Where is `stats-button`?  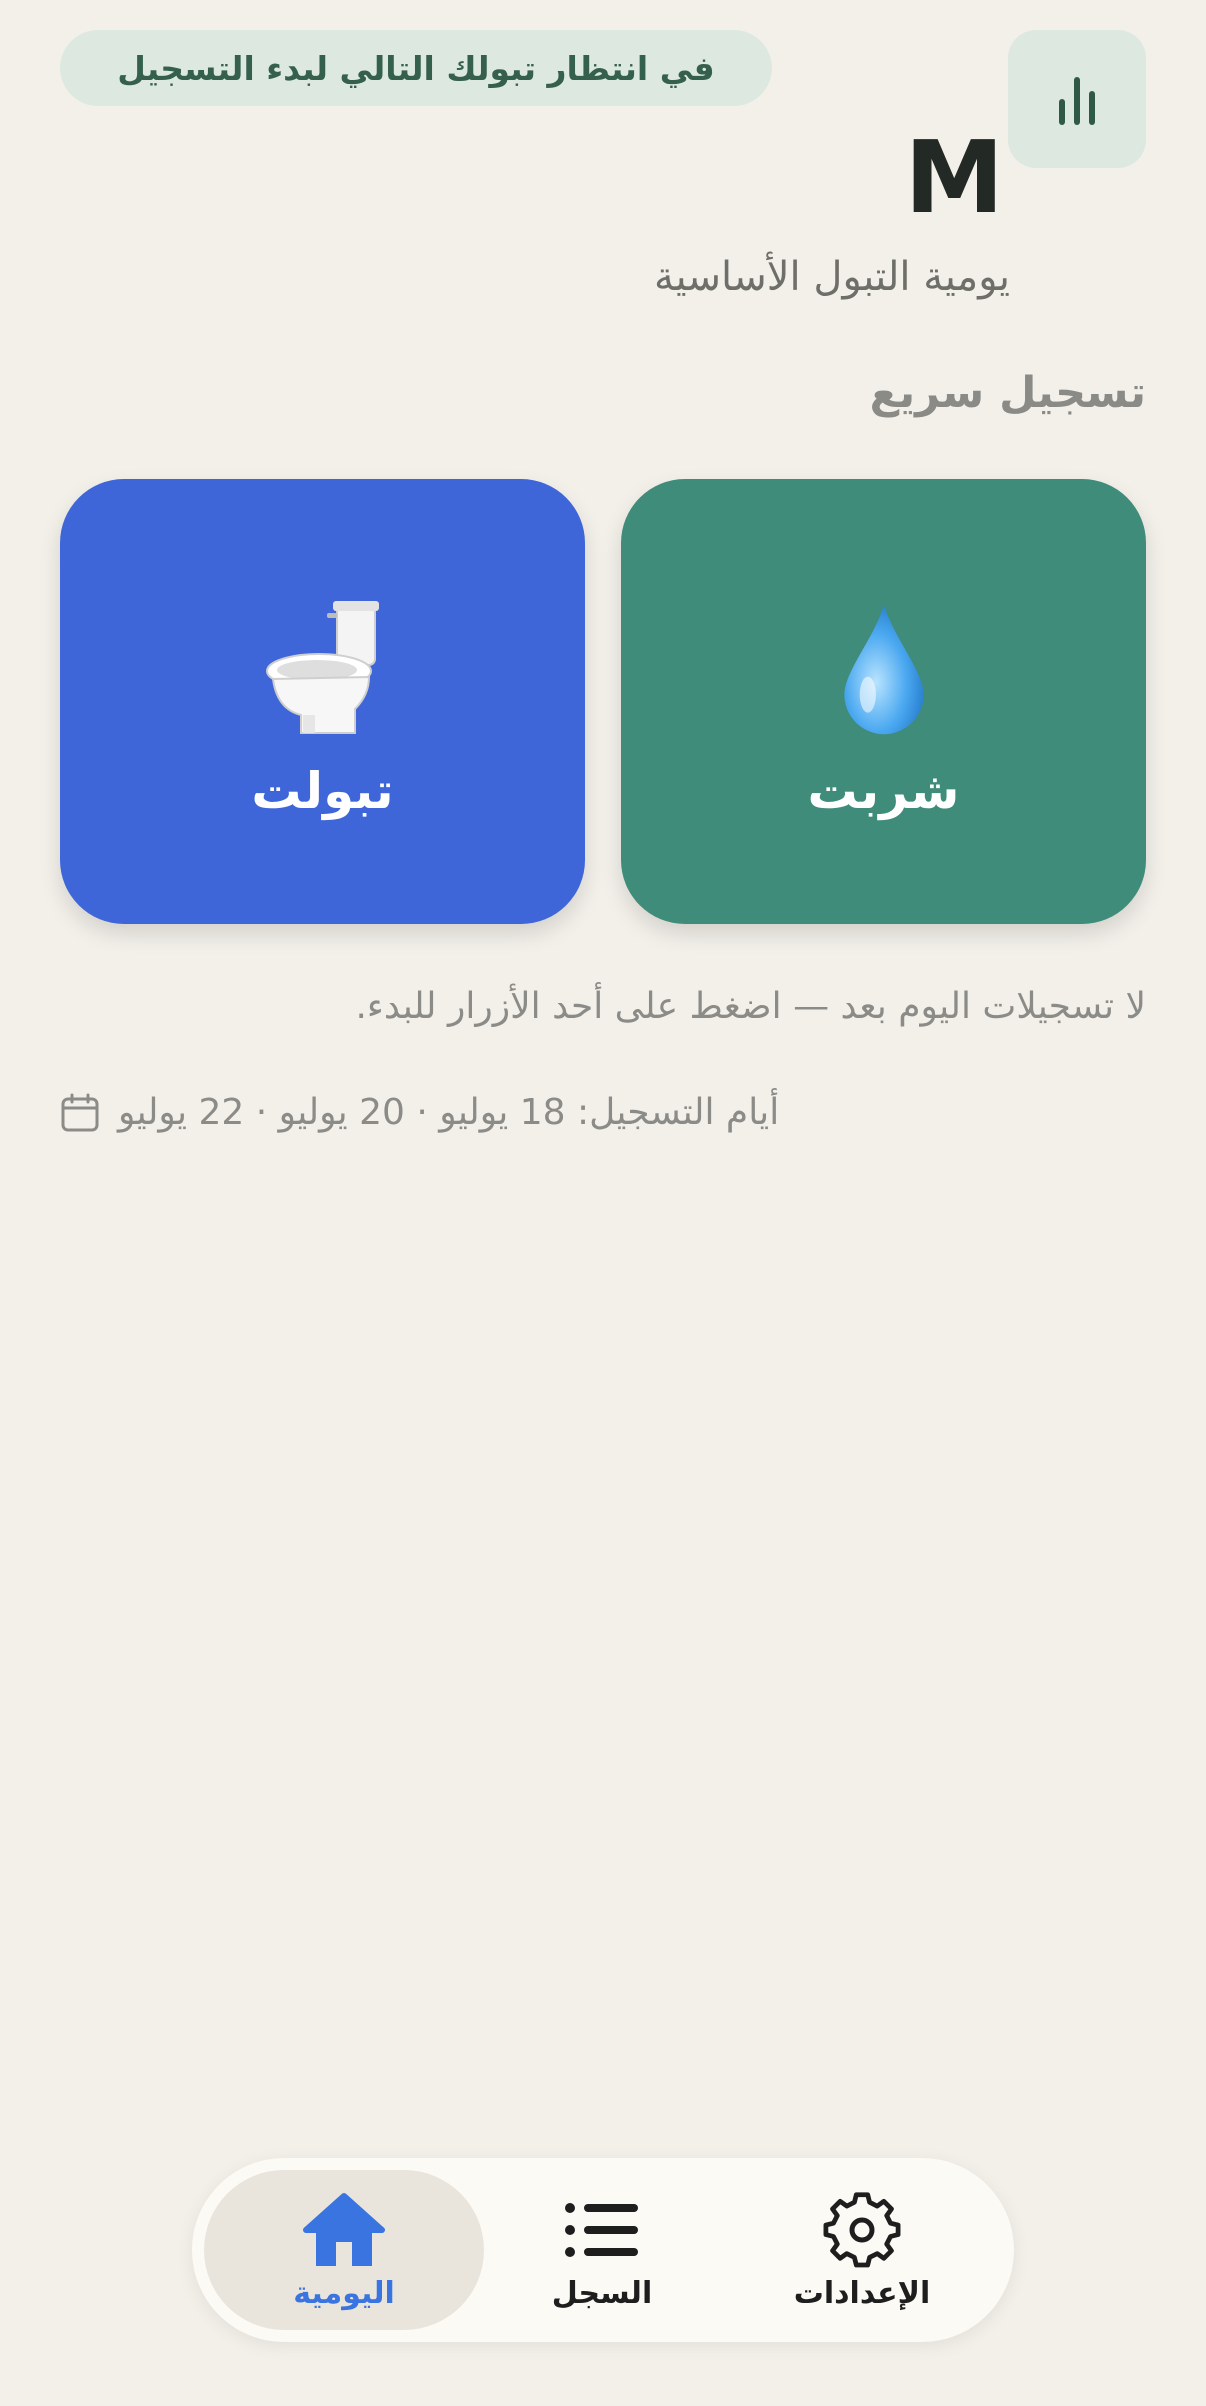
stats-button is located at coordinates (1077, 99).